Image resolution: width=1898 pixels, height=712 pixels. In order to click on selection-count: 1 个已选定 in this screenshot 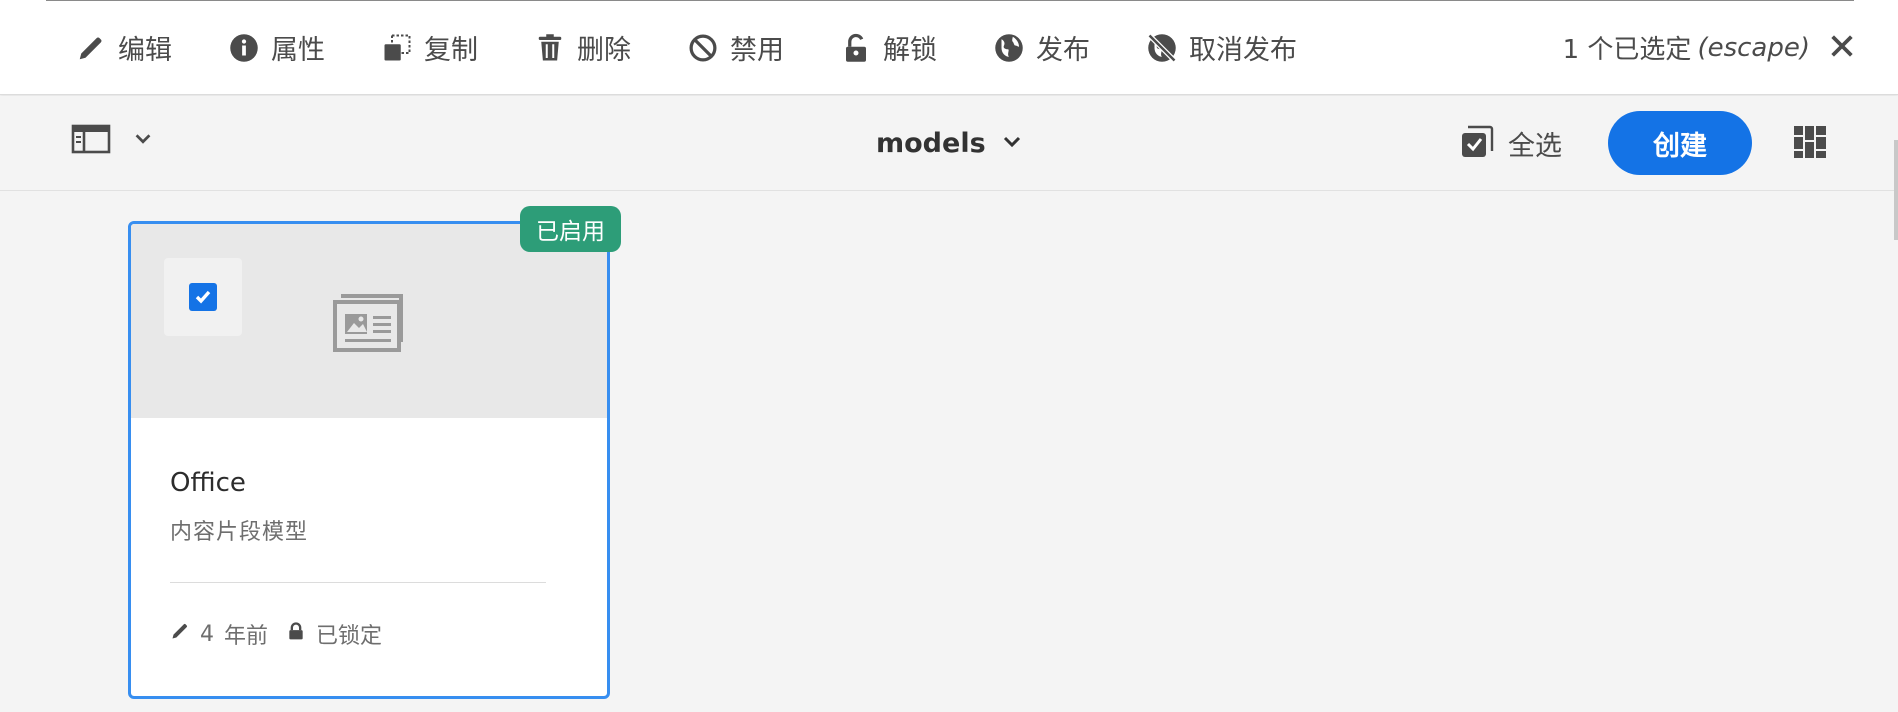, I will do `click(1627, 50)`.